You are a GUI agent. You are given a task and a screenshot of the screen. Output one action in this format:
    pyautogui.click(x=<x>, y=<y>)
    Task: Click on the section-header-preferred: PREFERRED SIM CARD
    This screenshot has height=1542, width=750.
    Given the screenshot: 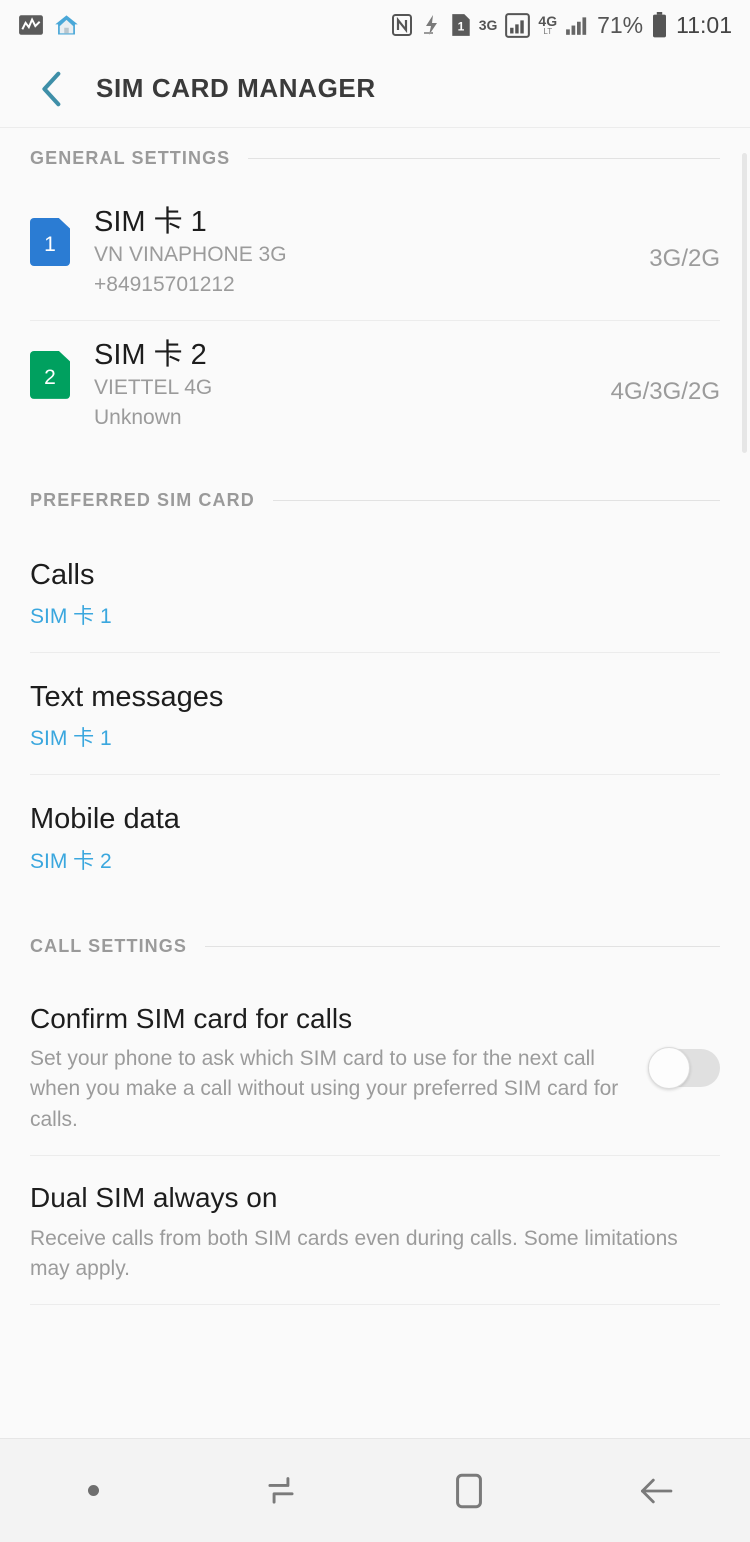 What is the action you would take?
    pyautogui.click(x=375, y=501)
    